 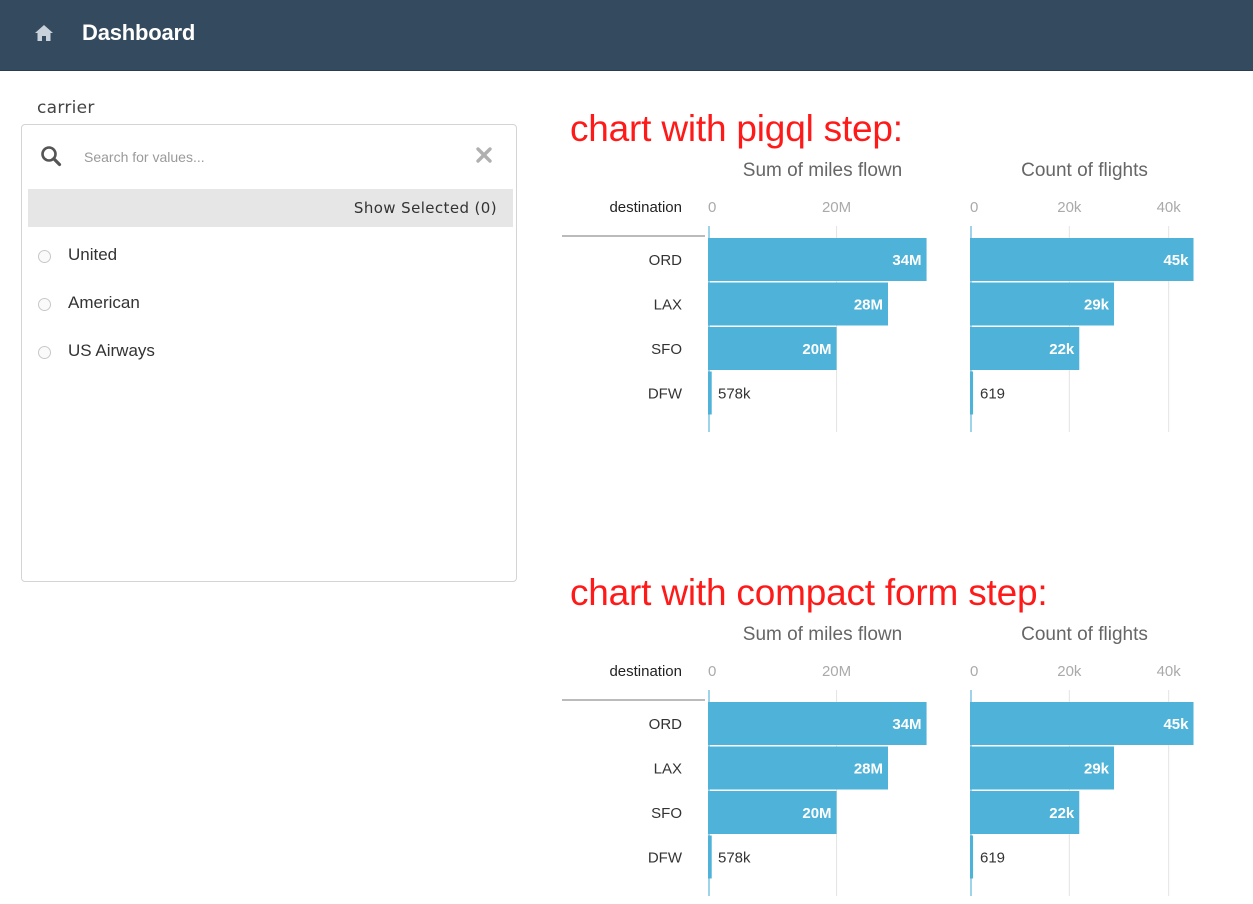 I want to click on show-selected-button: Show Selected (0), so click(x=270, y=208).